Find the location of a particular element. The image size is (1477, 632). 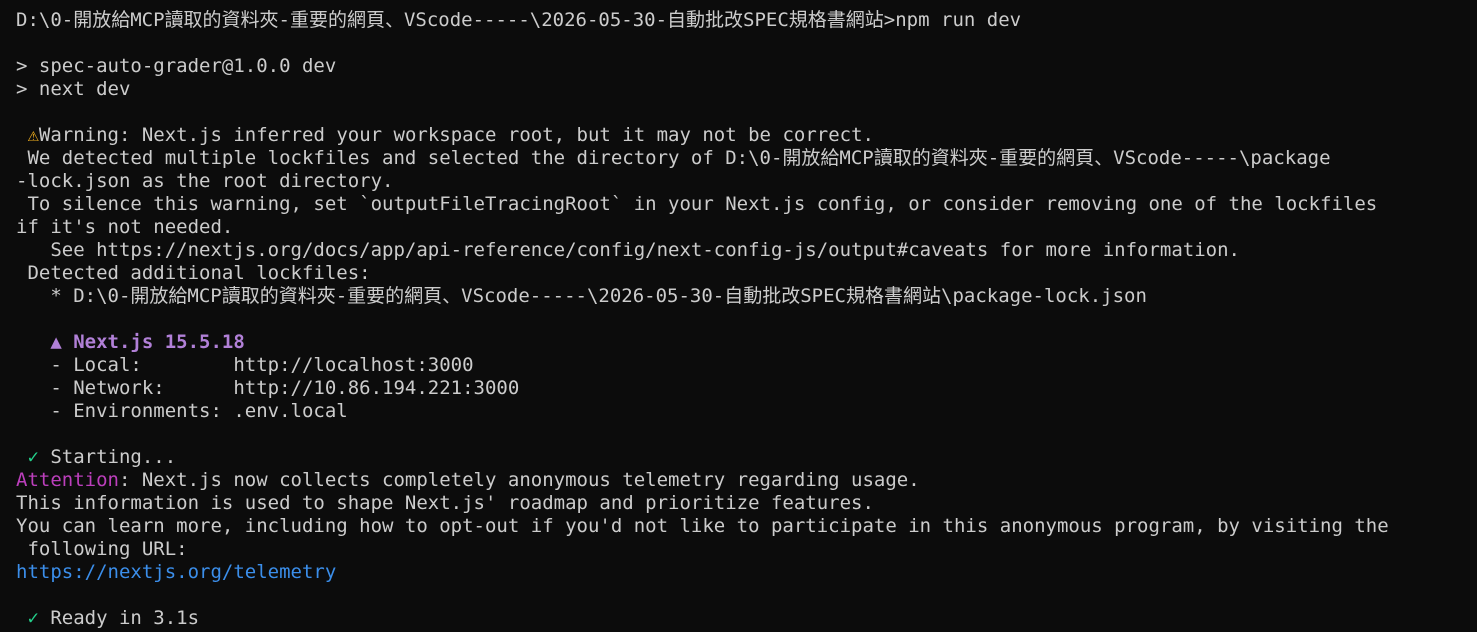

nextjs-version: ▲ Next.js 15.5.18 is located at coordinates (130, 342).